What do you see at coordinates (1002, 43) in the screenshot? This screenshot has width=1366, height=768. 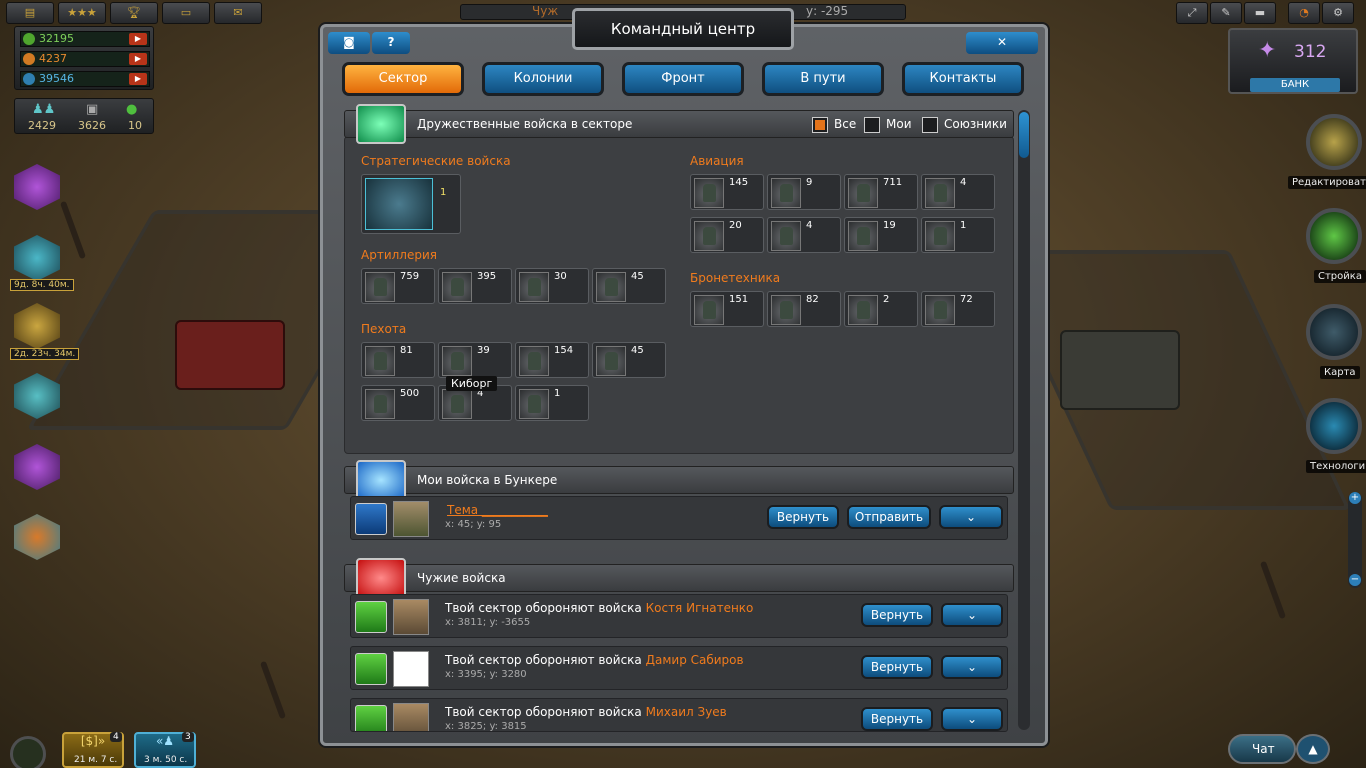 I see `close-button: ✕` at bounding box center [1002, 43].